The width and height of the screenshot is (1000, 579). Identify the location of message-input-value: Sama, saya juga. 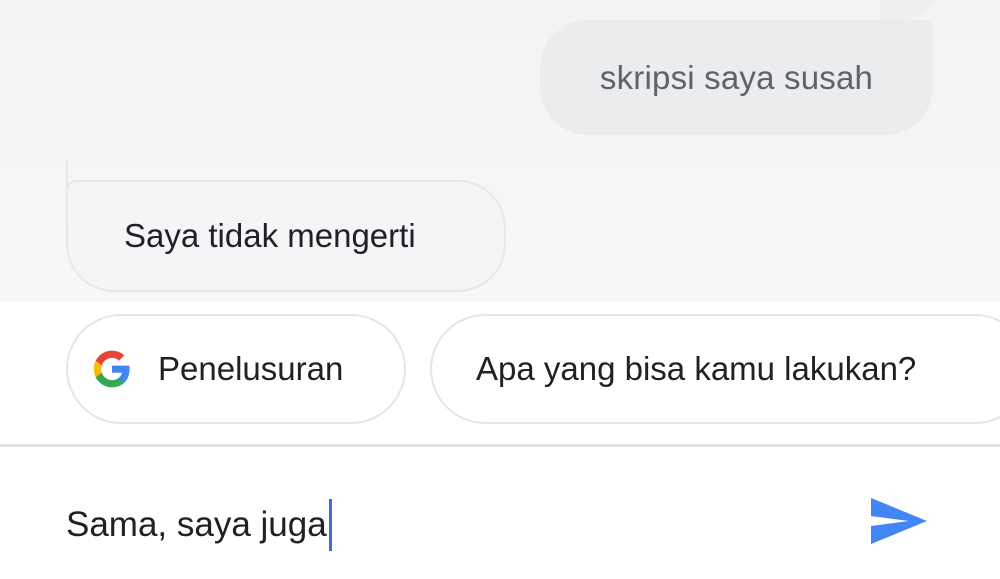
(196, 524).